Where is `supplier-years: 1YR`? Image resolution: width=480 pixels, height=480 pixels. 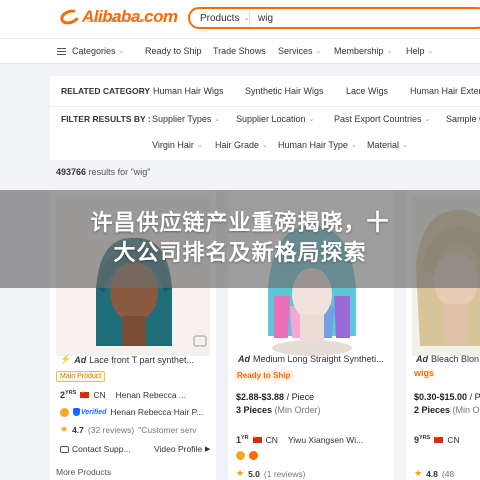
supplier-years: 1YR is located at coordinates (242, 440).